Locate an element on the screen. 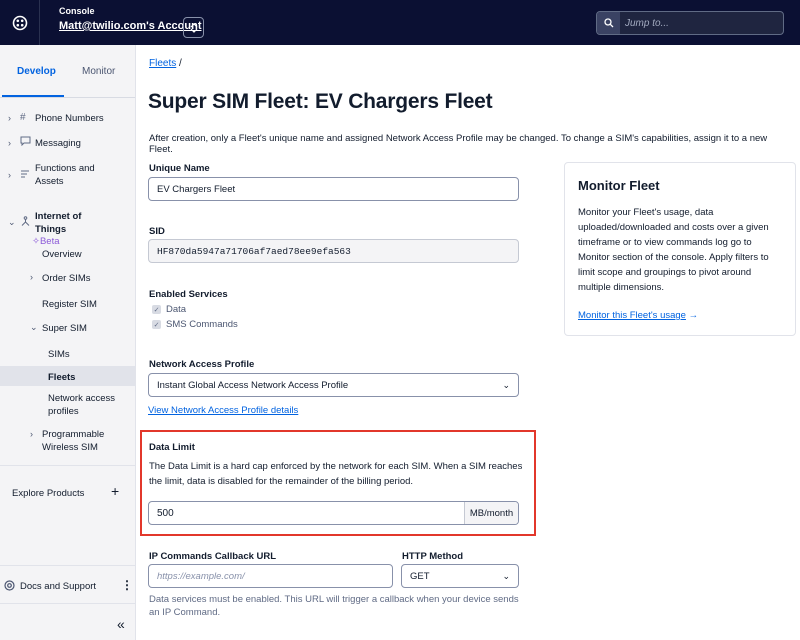 The height and width of the screenshot is (640, 800). support-icon is located at coordinates (9, 587).